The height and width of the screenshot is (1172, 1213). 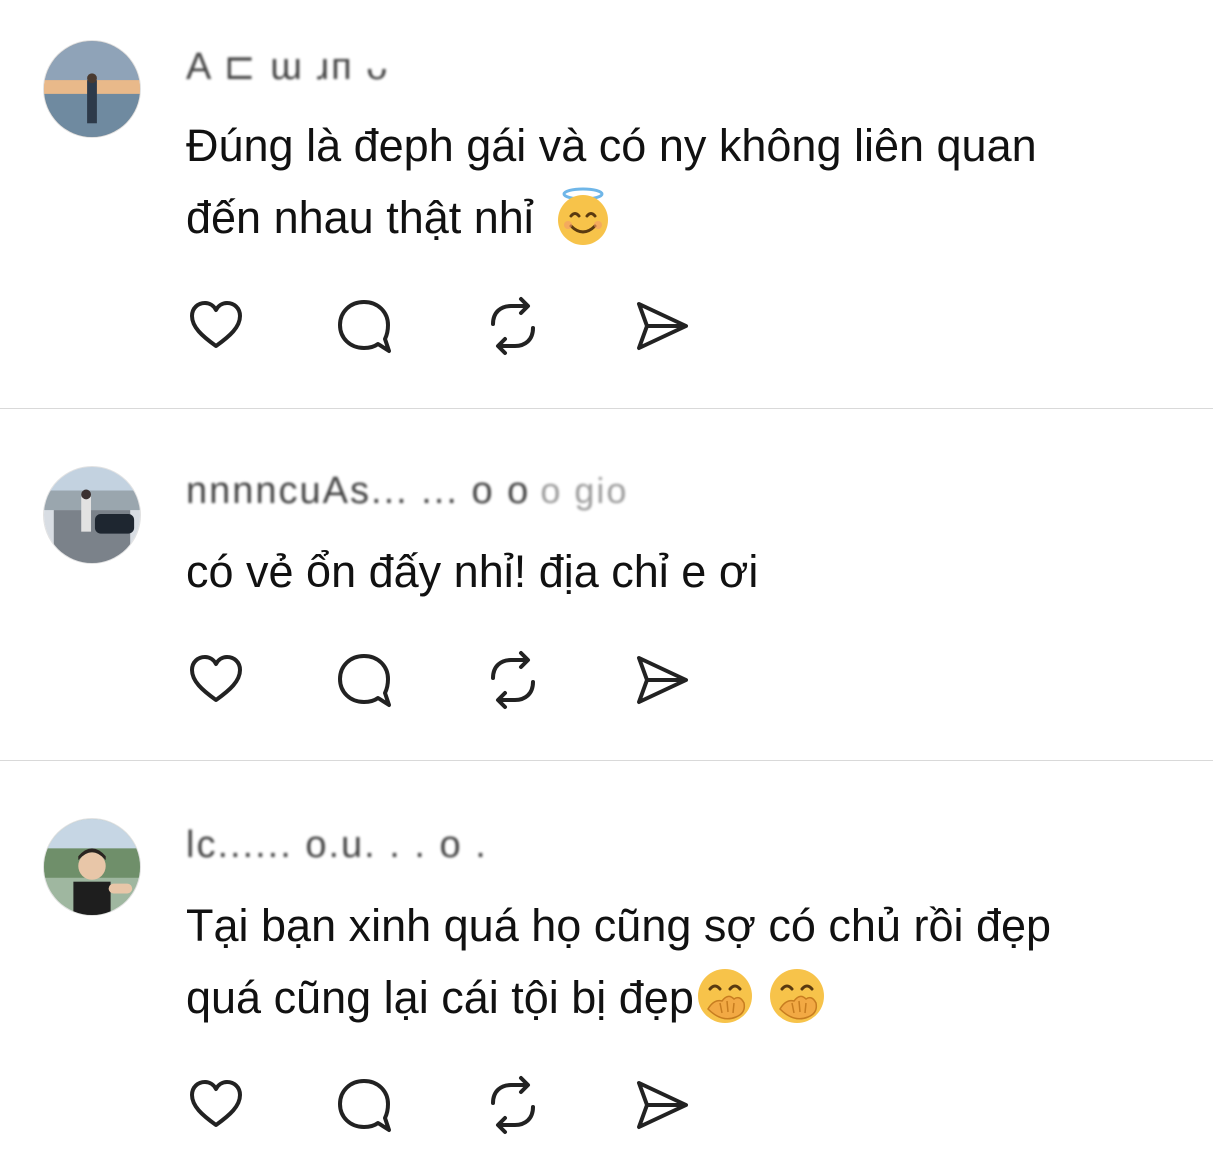 I want to click on username: A ⊏ ɯ ɹᴨ ᴗ, so click(x=287, y=66).